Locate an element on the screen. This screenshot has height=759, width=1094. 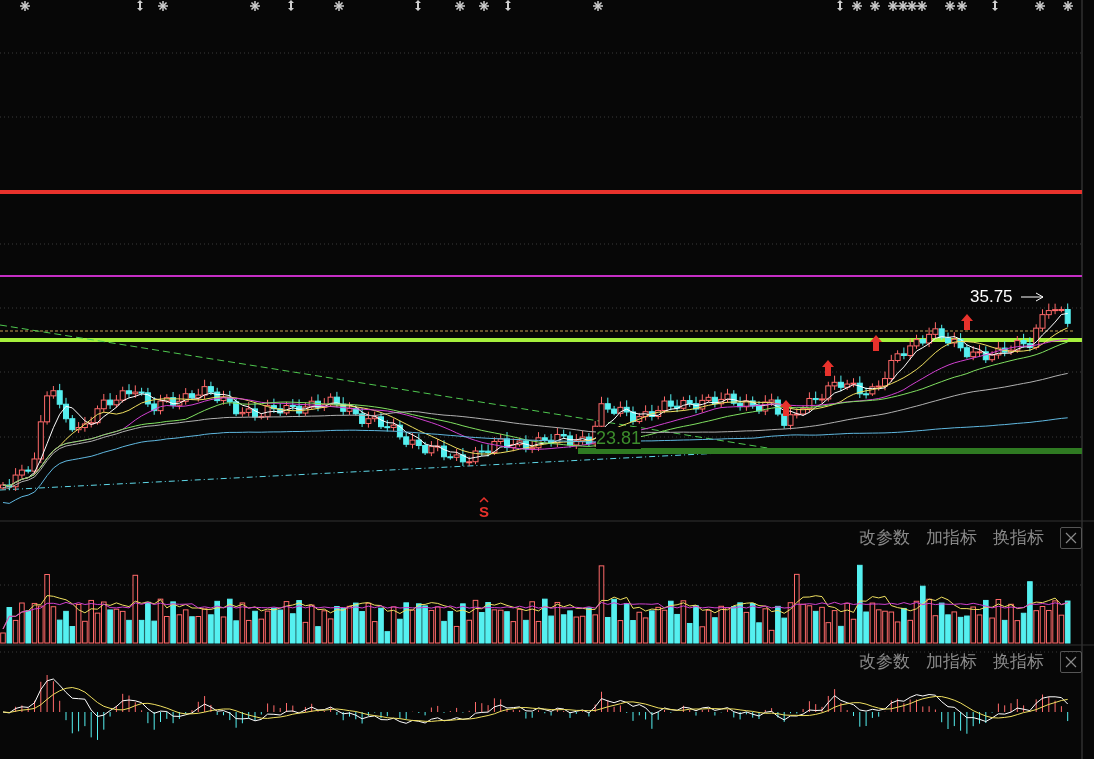
pointer-arrow-icon is located at coordinates (1032, 297).